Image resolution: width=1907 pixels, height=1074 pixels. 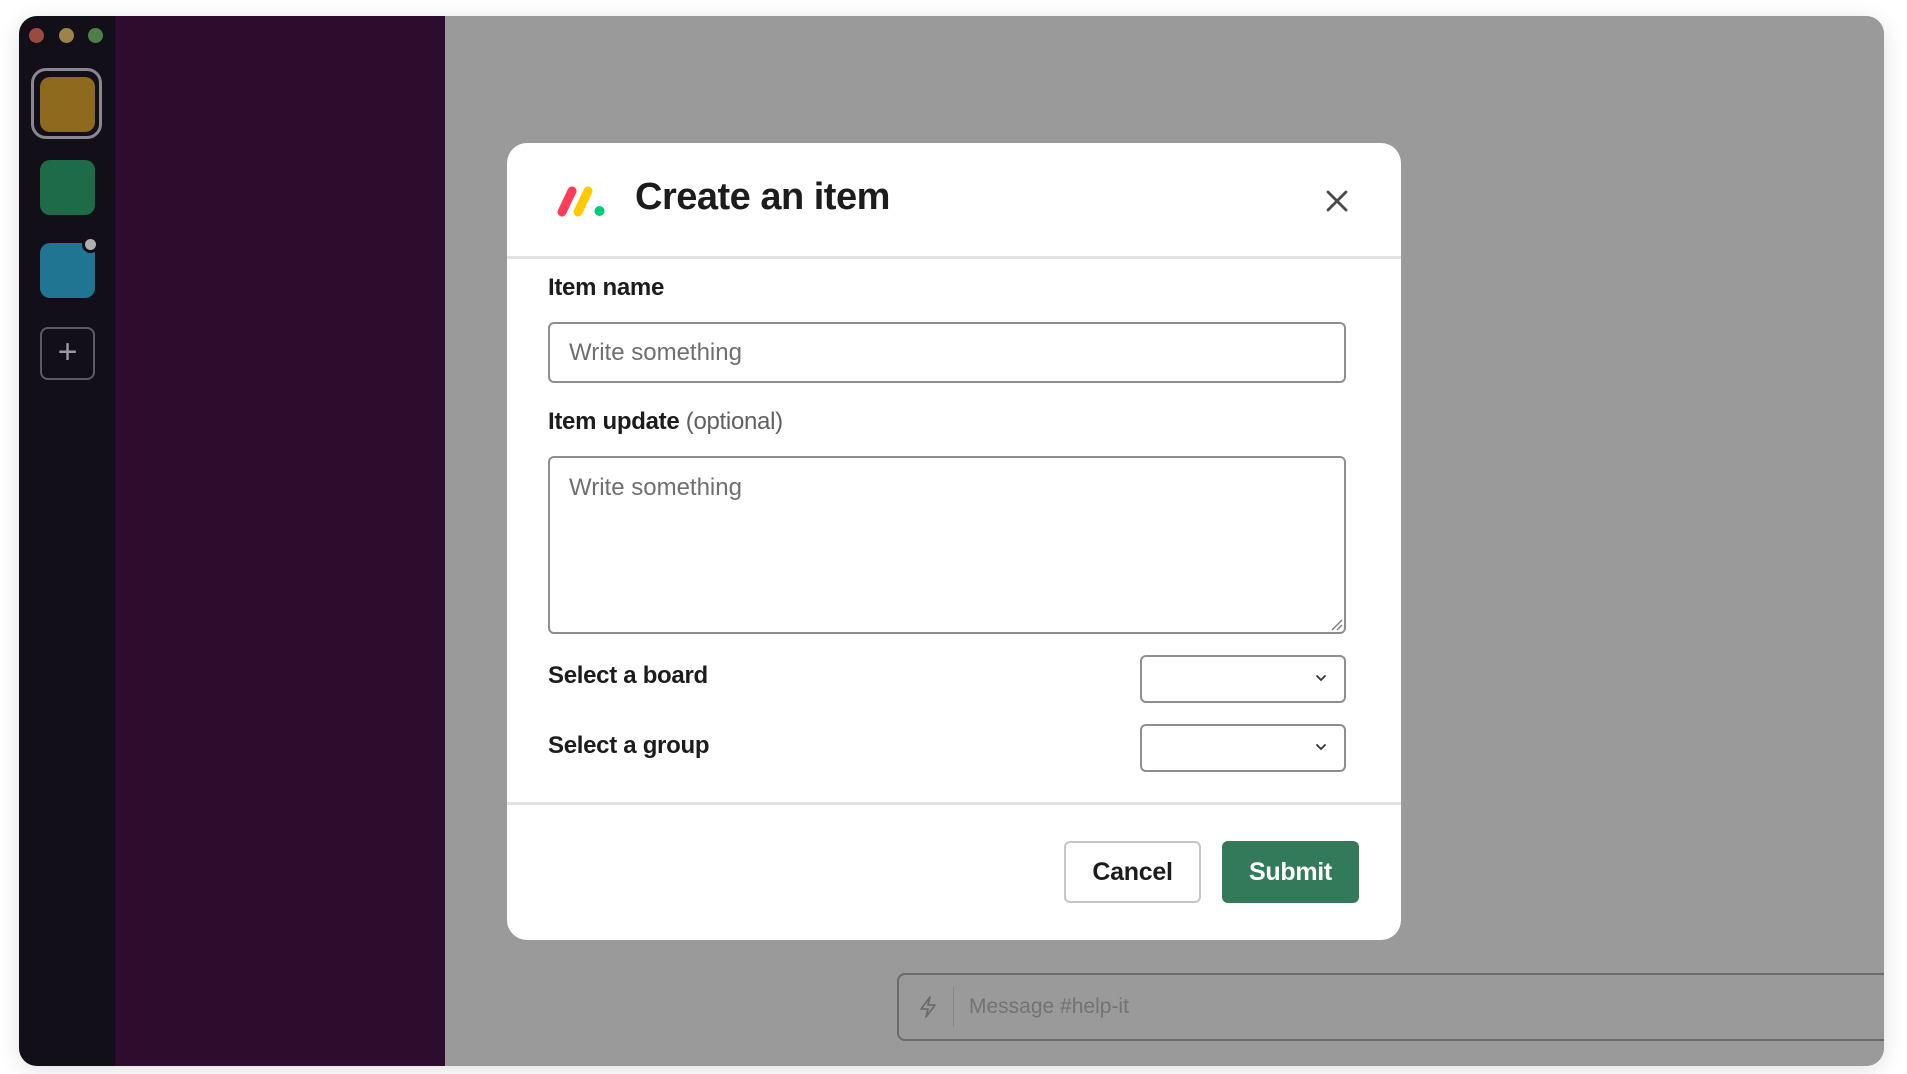 What do you see at coordinates (66, 35) in the screenshot?
I see `window-minimize-button` at bounding box center [66, 35].